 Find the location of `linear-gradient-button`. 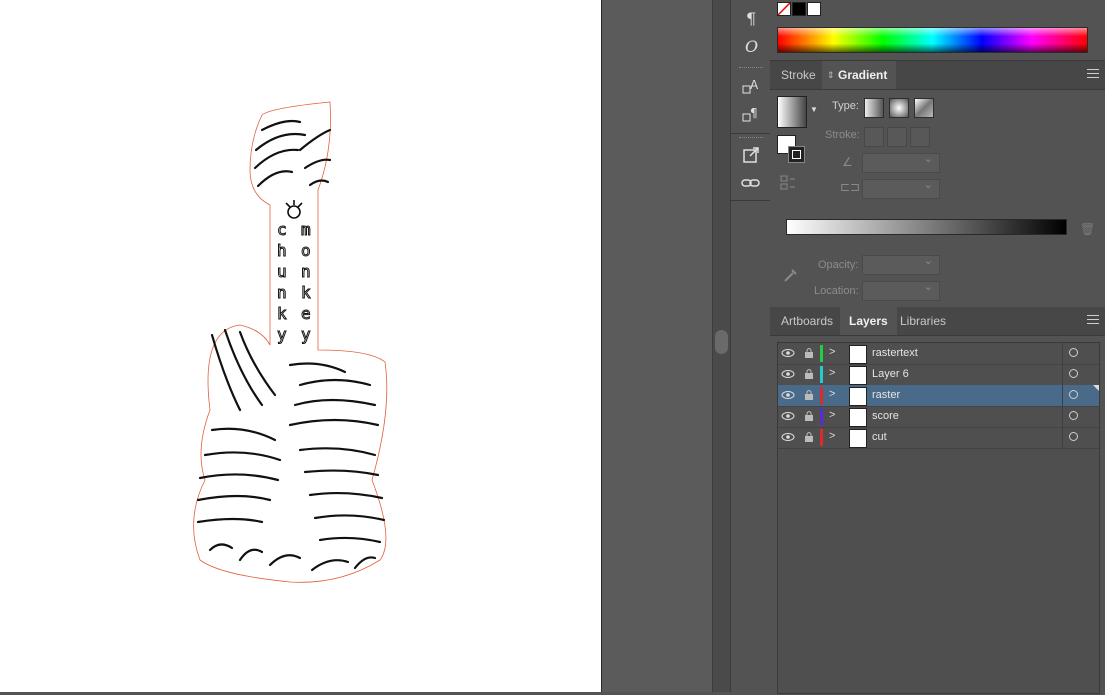

linear-gradient-button is located at coordinates (874, 108).